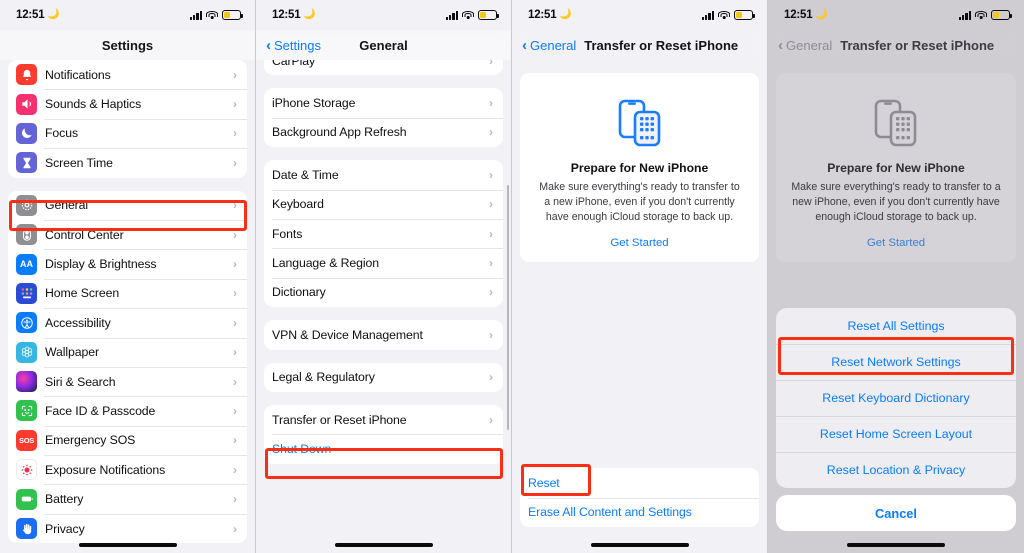 The width and height of the screenshot is (1024, 553). Describe the element at coordinates (383, 262) in the screenshot. I see `list-item-language-region: Language & Region ›` at that location.